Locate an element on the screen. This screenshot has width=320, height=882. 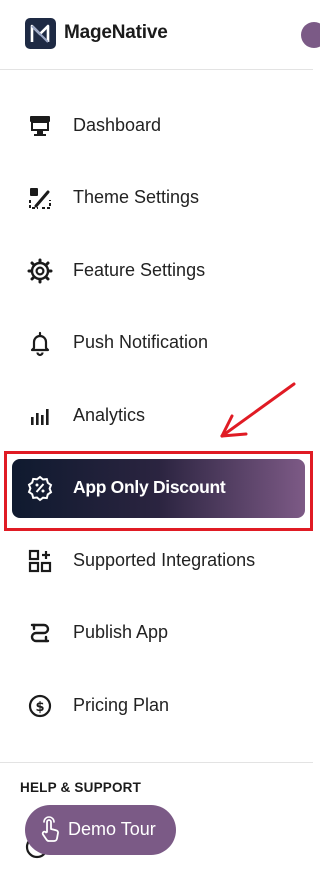
sidebar-item-feature-settings: Feature Settings is located at coordinates (158, 271).